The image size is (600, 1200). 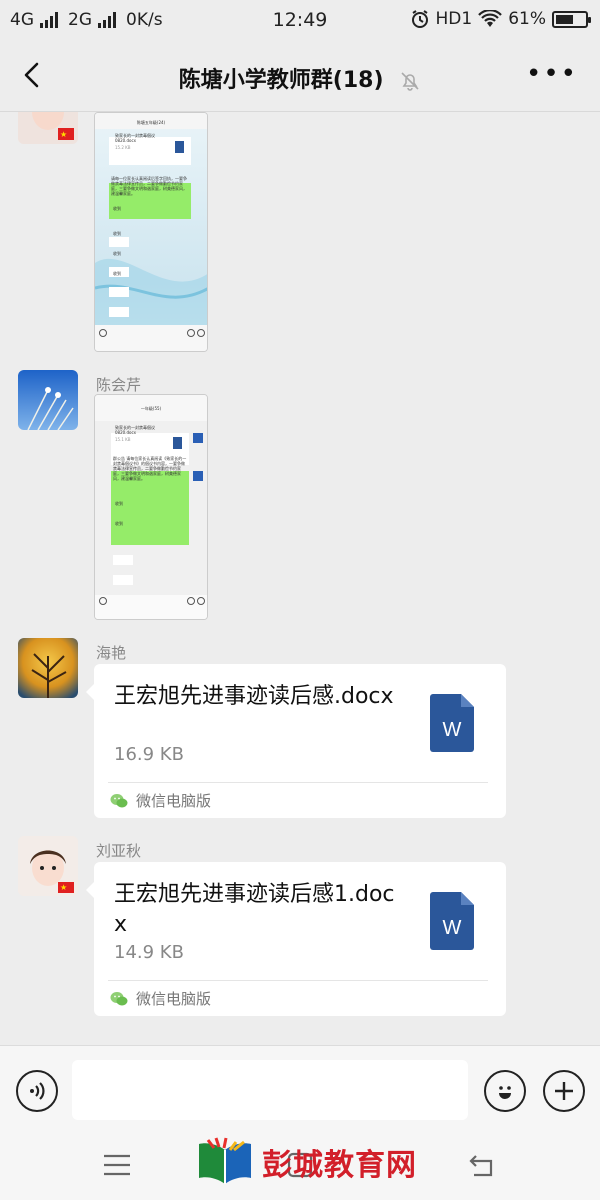 I want to click on battery-icon, so click(x=571, y=19).